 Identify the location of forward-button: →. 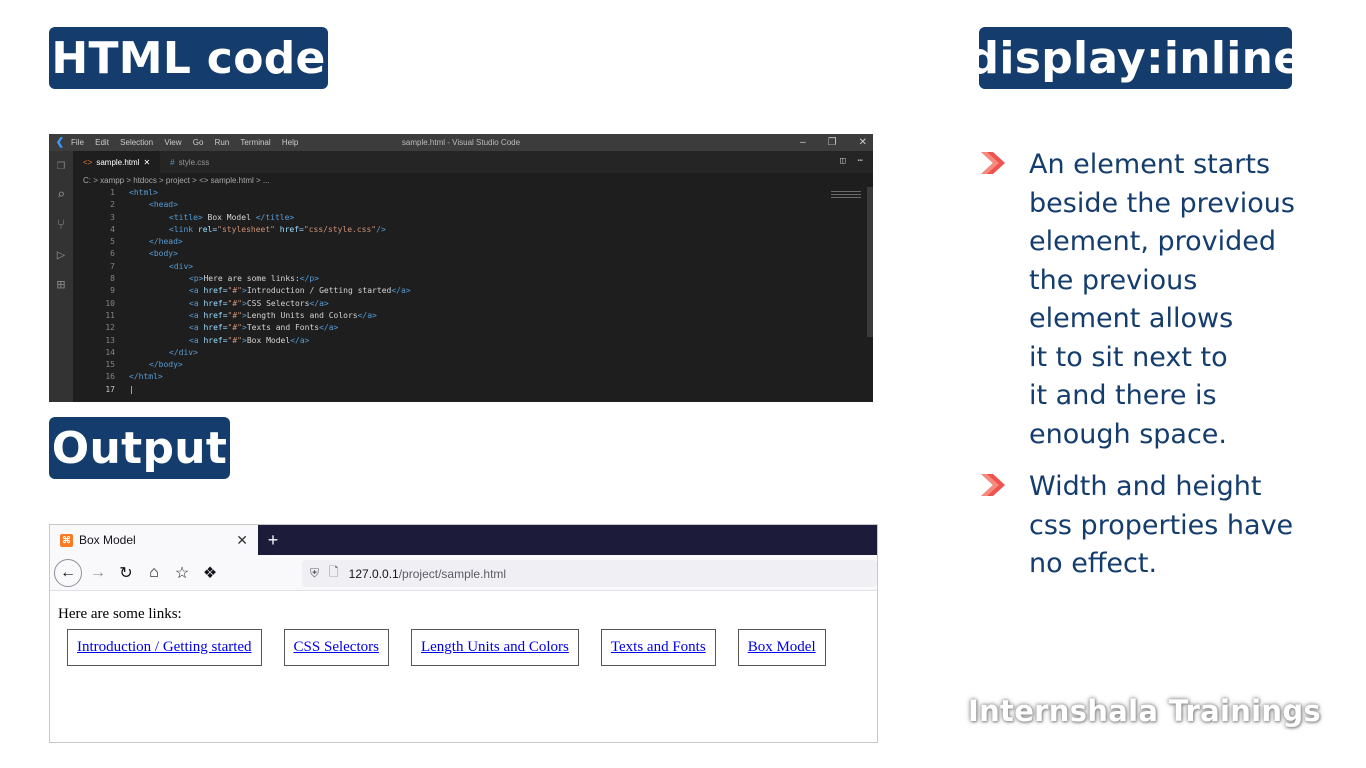
(98, 573).